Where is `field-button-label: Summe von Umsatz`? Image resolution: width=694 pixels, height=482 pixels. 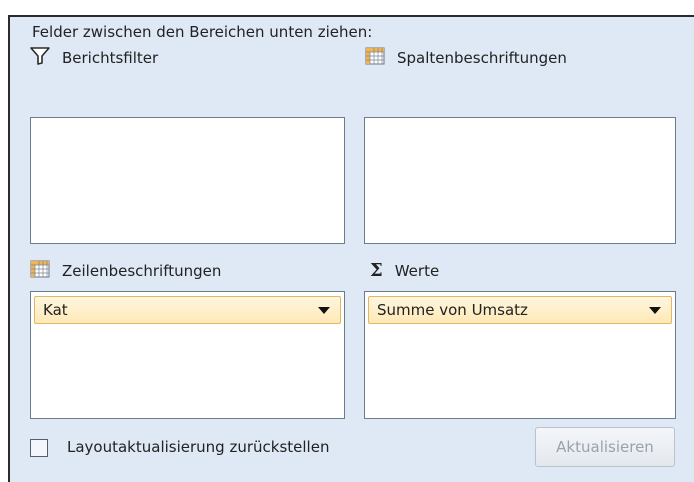
field-button-label: Summe von Umsatz is located at coordinates (452, 310).